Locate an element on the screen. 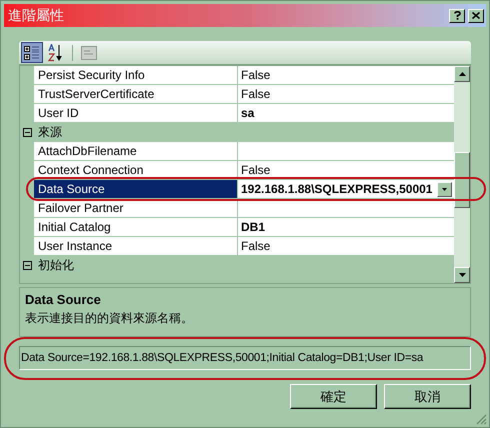  property-name: TrustServerCertificate is located at coordinates (136, 94).